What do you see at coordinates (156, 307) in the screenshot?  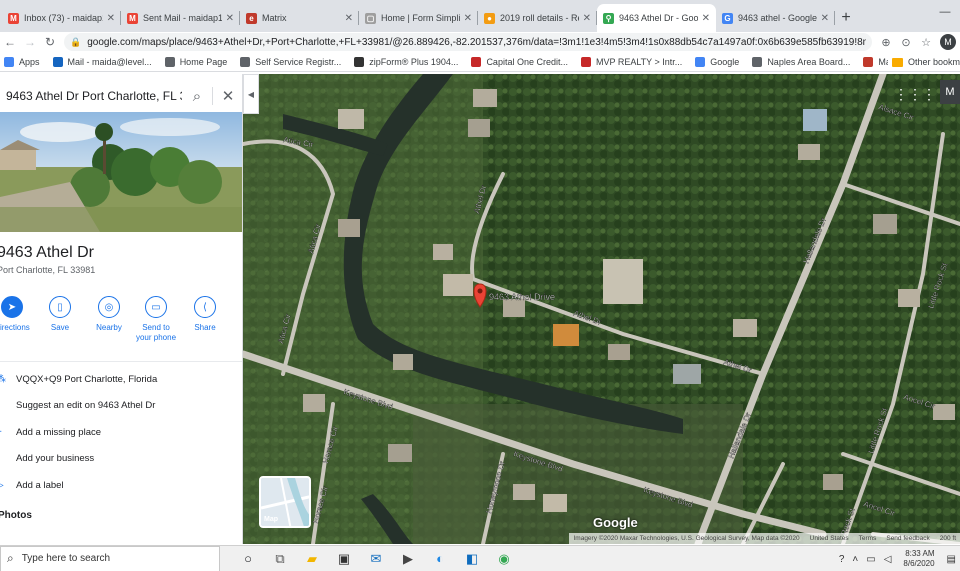 I see `action-icon: ▭` at bounding box center [156, 307].